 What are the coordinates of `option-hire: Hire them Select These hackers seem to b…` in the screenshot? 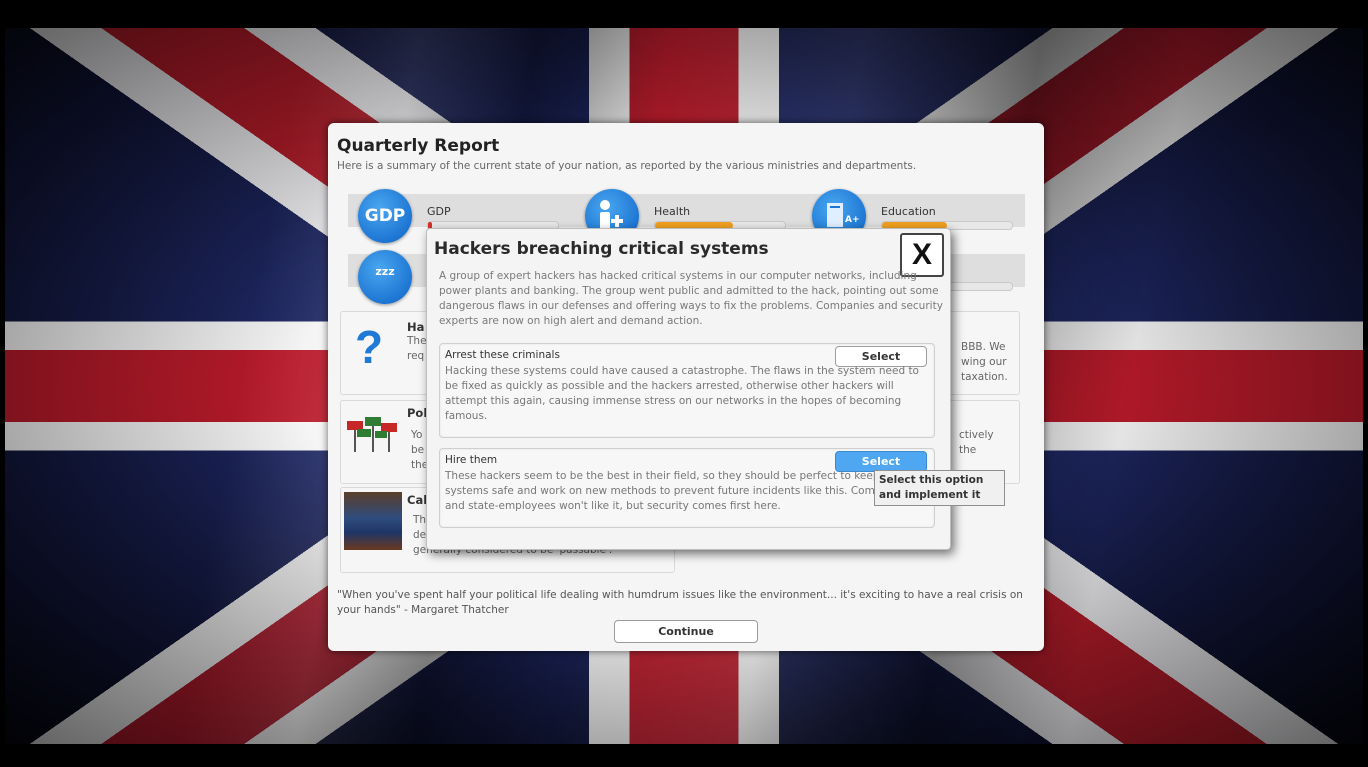 It's located at (687, 488).